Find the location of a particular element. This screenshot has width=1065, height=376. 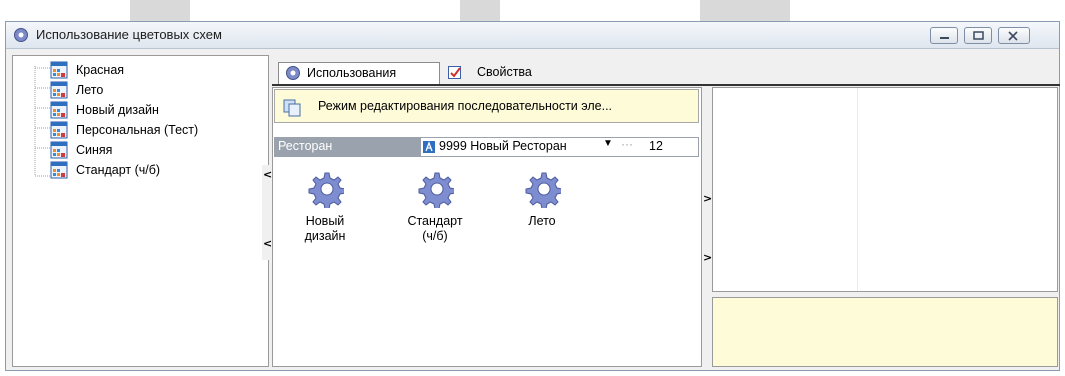

restaurant-count: 12 is located at coordinates (656, 146).